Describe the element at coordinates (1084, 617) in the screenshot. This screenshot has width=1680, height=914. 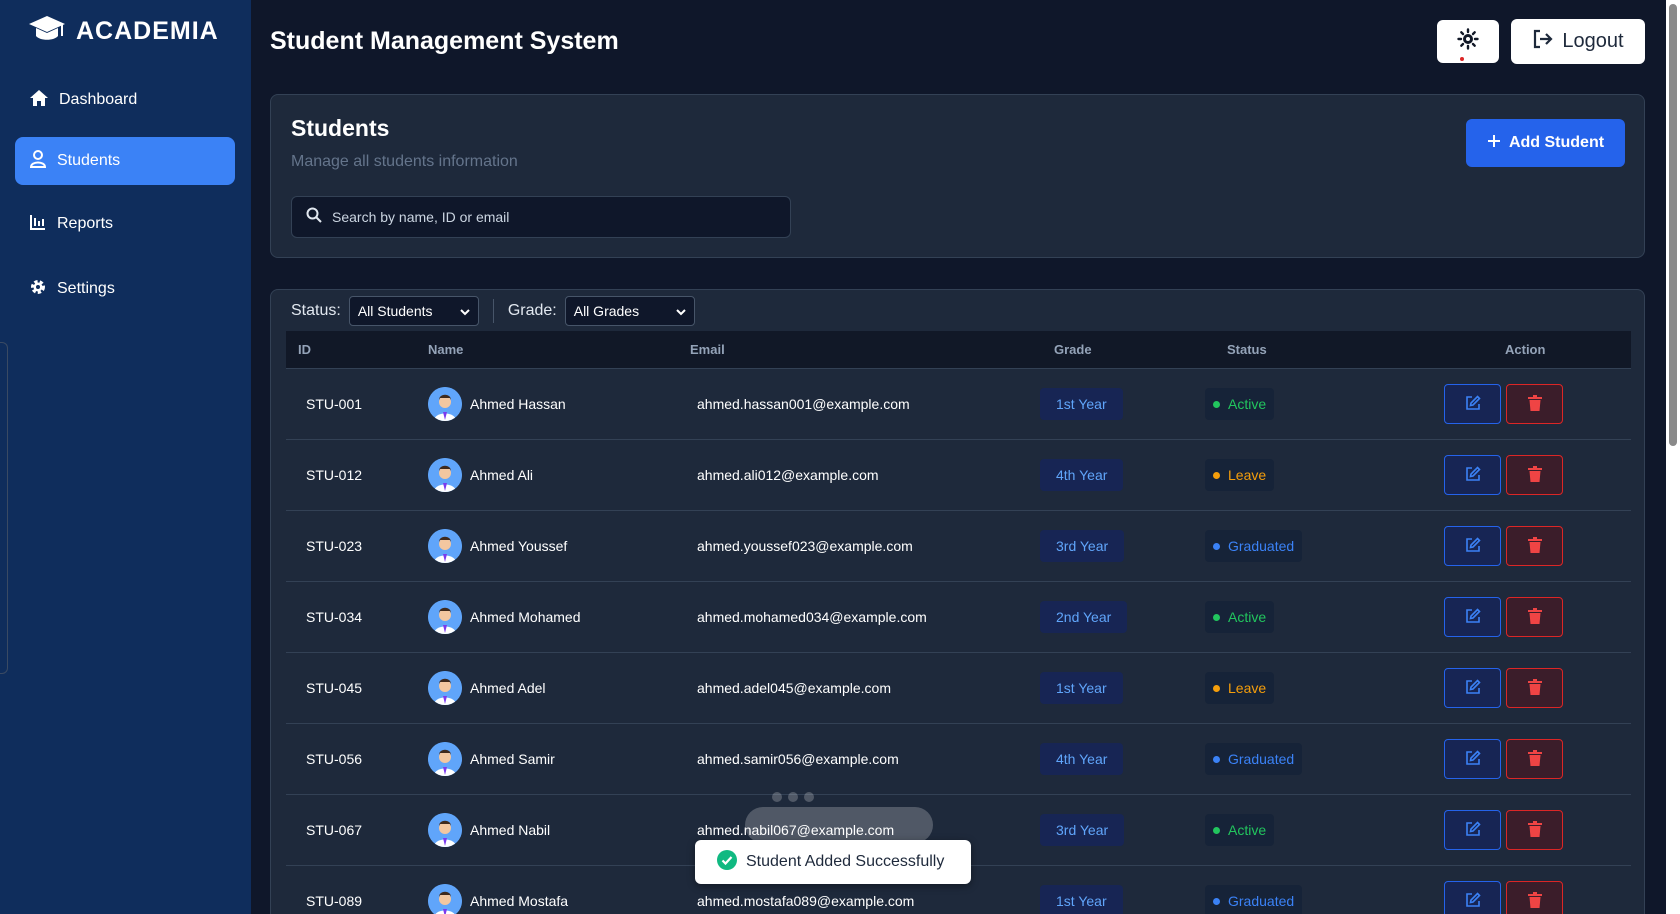
I see `grade-cell: 2nd Year` at that location.